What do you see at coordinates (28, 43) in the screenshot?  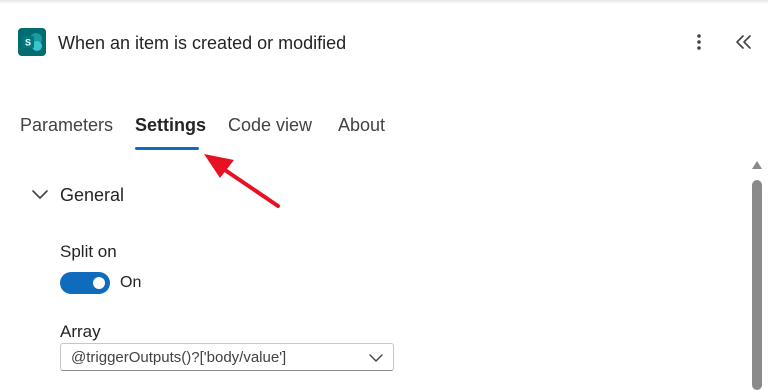 I see `svg-text: S` at bounding box center [28, 43].